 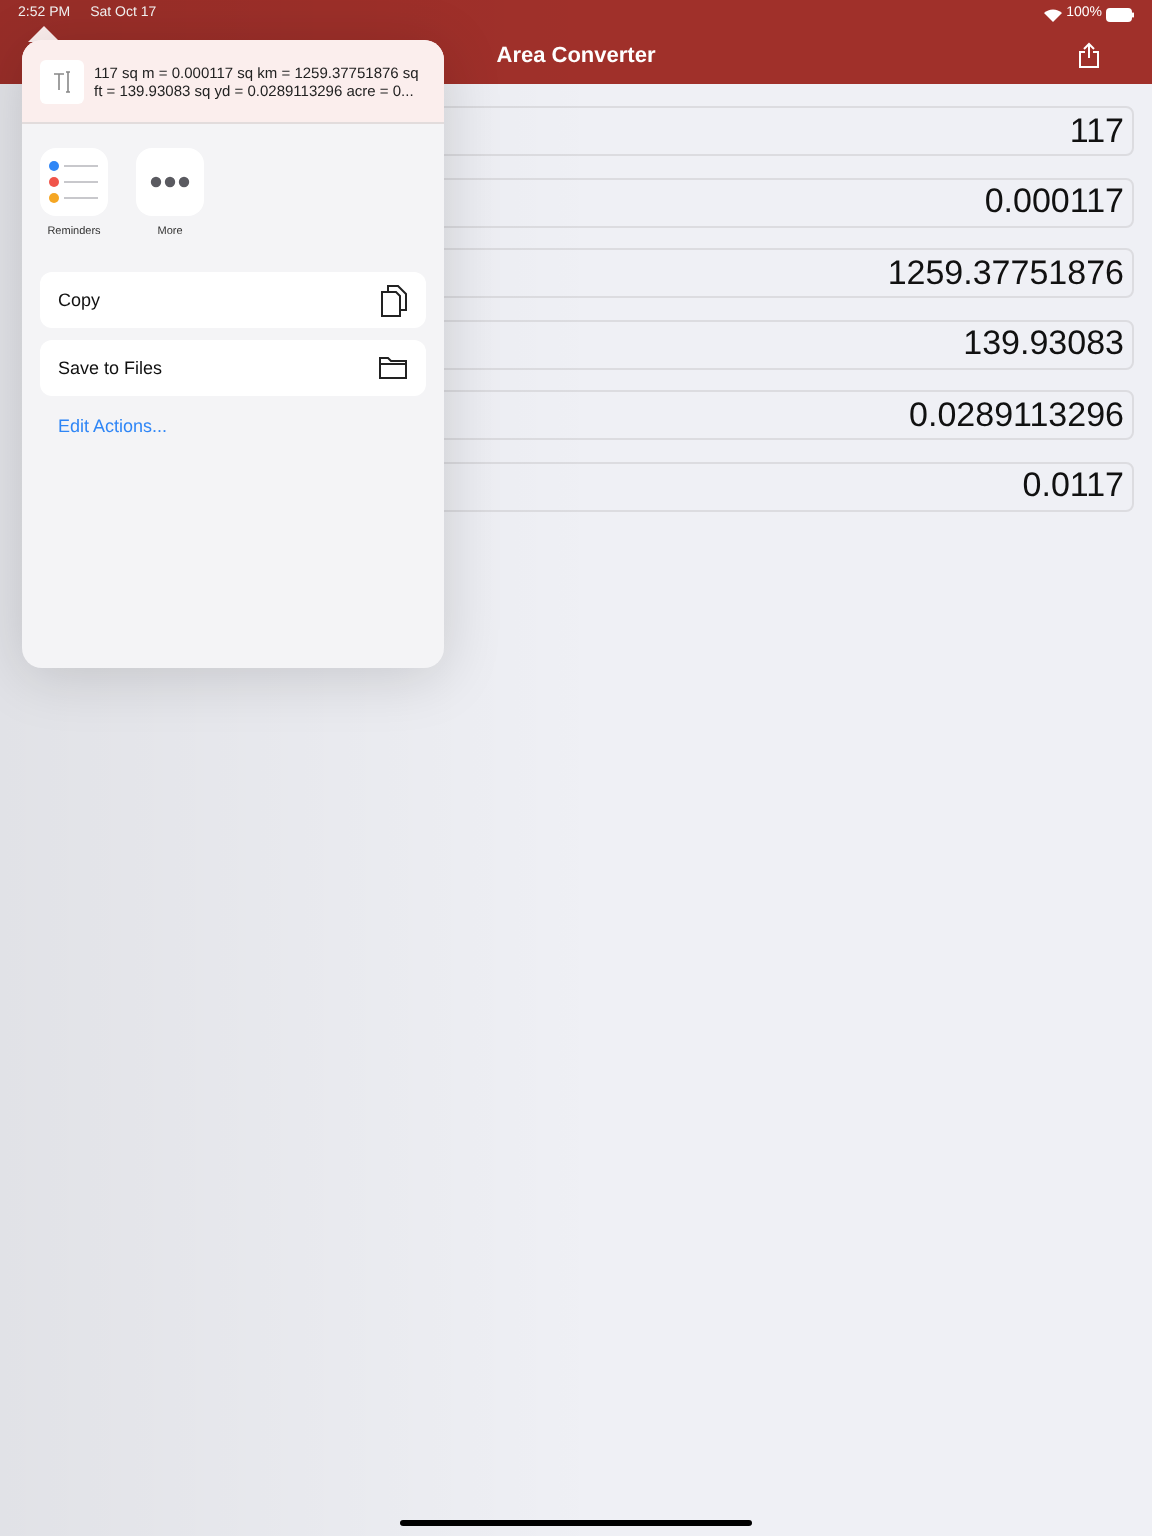 What do you see at coordinates (394, 300) in the screenshot?
I see `copy-icon` at bounding box center [394, 300].